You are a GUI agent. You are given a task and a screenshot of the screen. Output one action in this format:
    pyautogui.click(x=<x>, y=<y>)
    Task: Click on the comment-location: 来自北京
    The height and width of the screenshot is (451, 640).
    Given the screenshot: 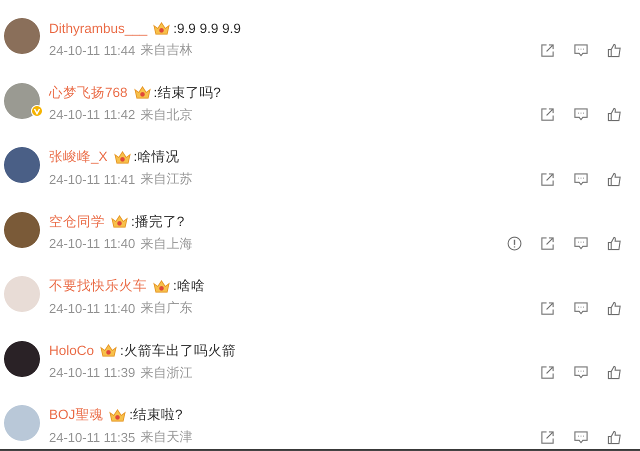 What is the action you would take?
    pyautogui.click(x=166, y=115)
    